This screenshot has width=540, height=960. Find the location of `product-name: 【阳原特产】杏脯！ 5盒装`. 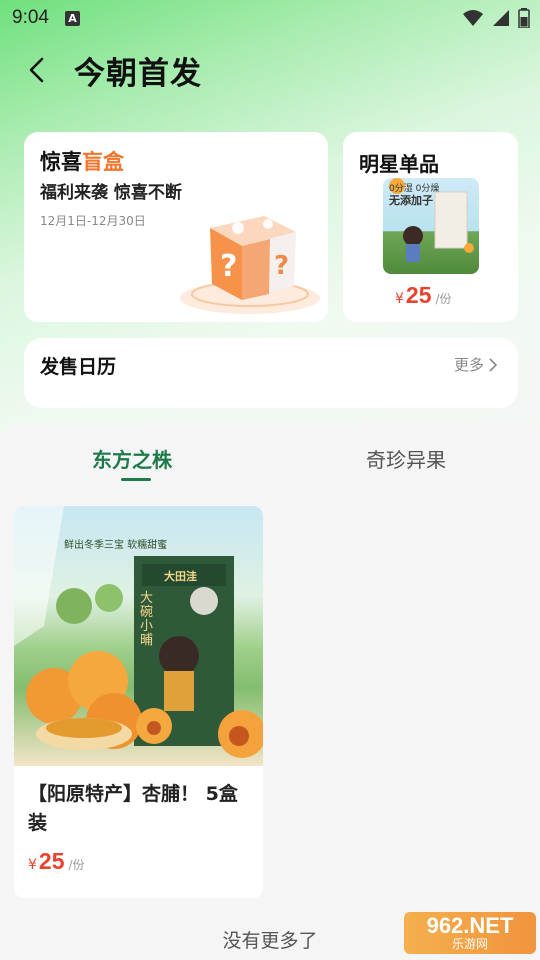

product-name: 【阳原特产】杏脯！ 5盒装 is located at coordinates (133, 808).